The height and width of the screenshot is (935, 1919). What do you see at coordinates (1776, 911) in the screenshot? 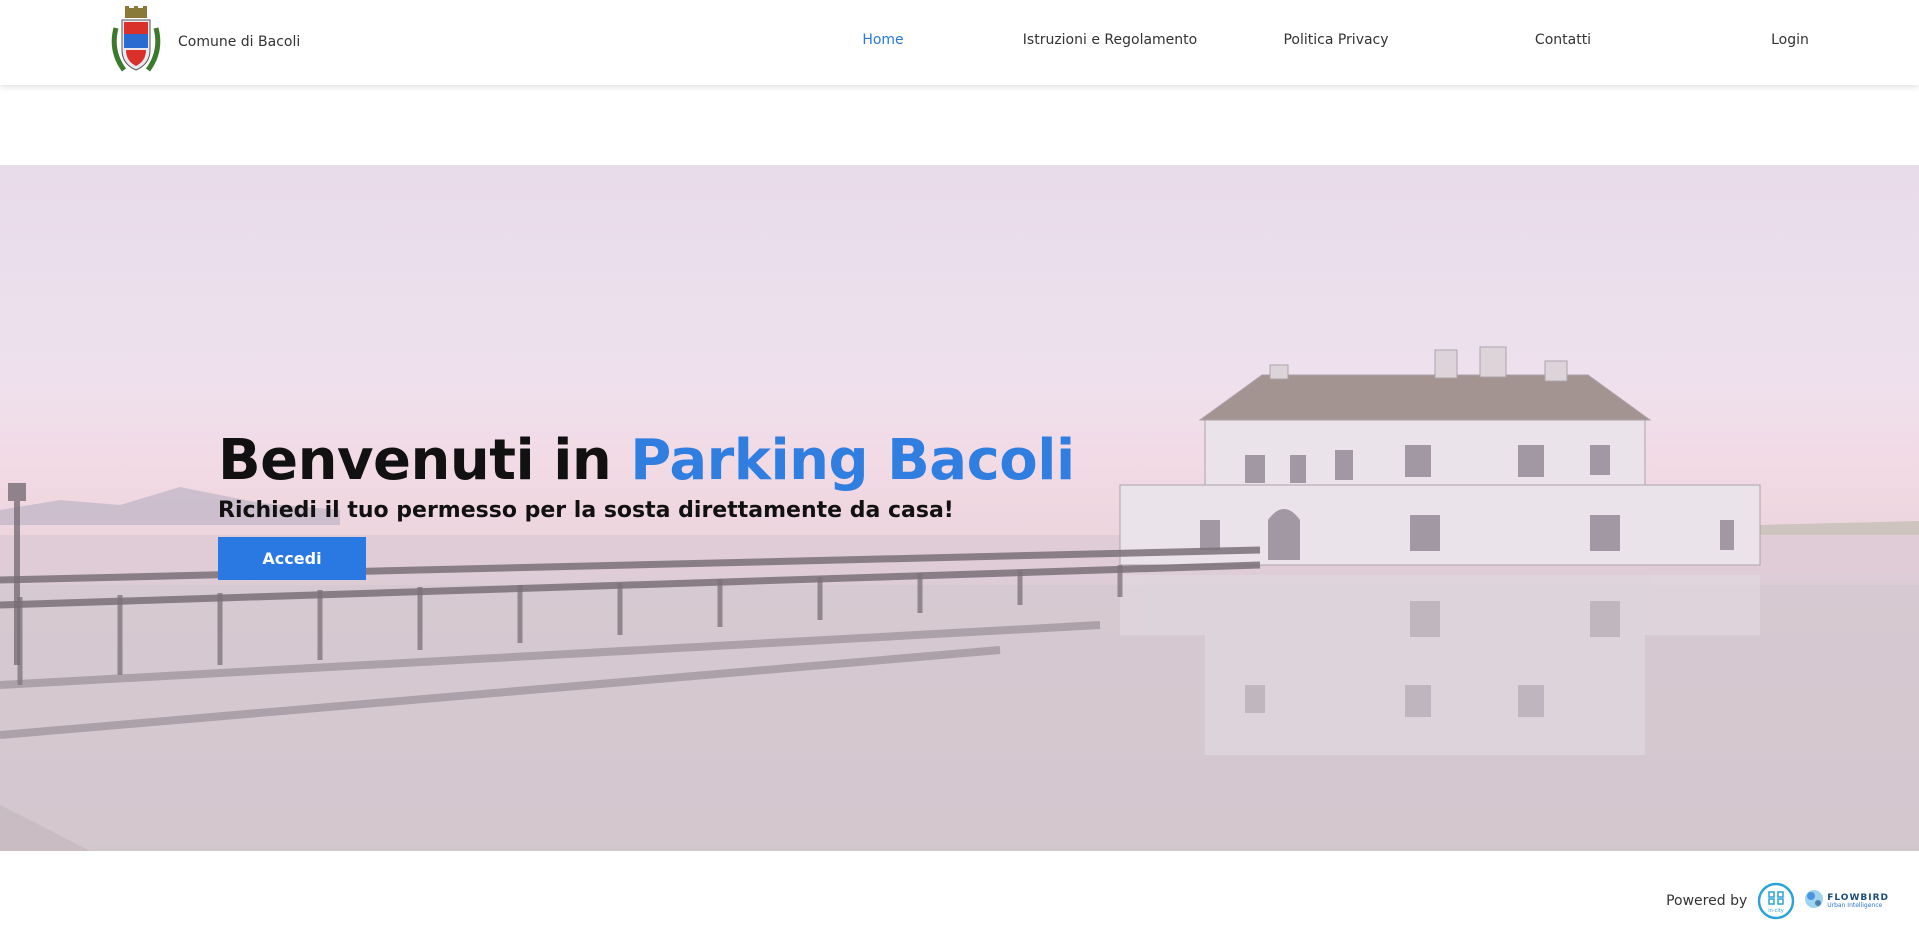
I see `in-city-label: in-city` at bounding box center [1776, 911].